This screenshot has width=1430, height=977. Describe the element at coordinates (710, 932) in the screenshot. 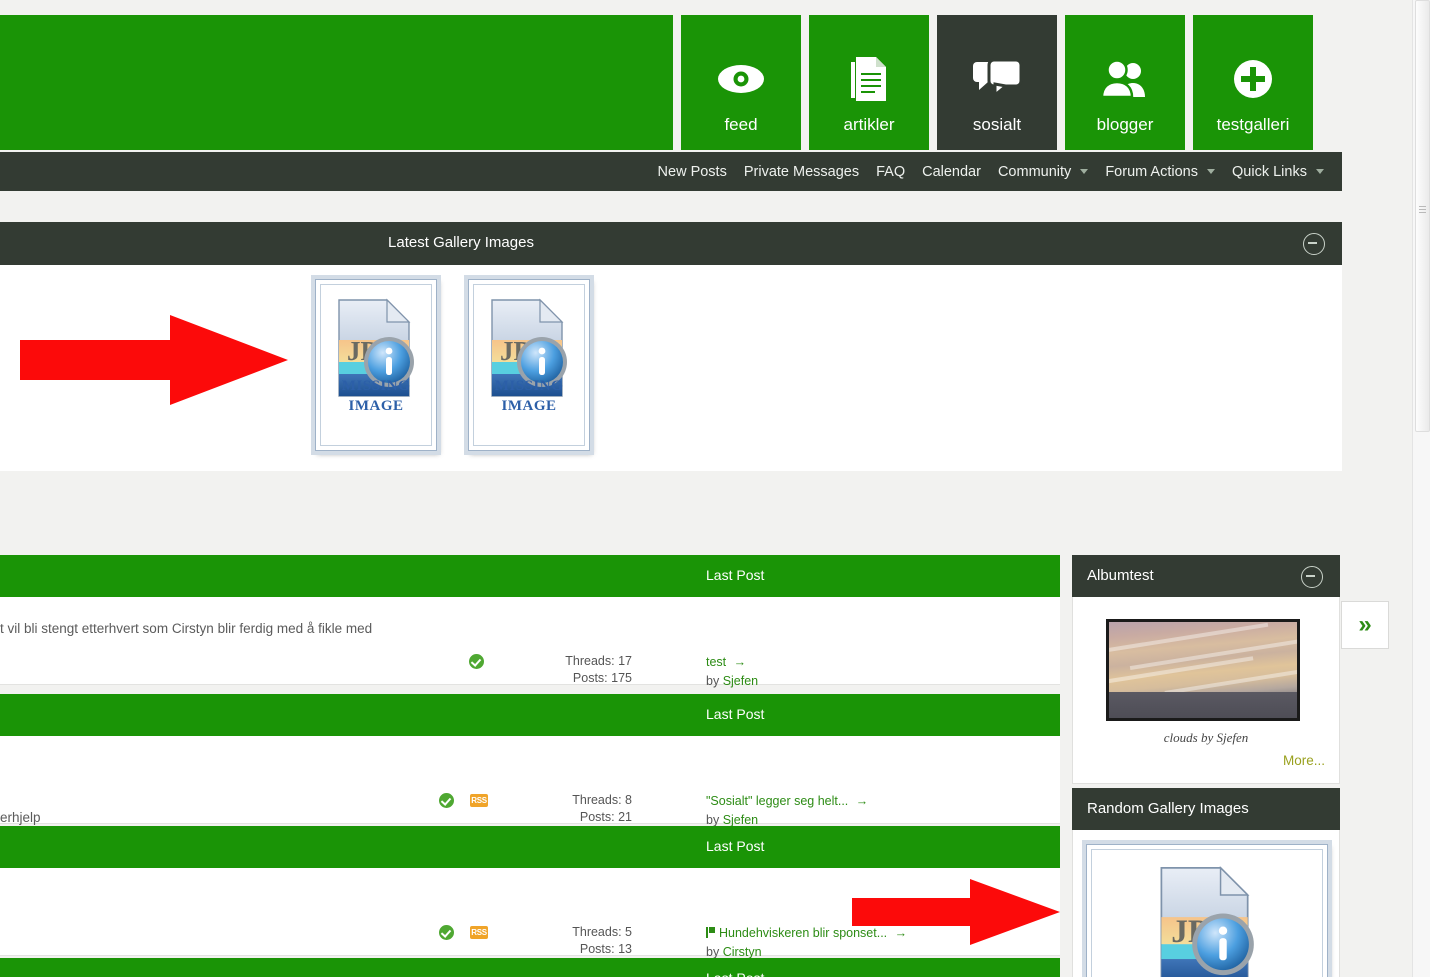

I see `sticky-thread-icon` at that location.